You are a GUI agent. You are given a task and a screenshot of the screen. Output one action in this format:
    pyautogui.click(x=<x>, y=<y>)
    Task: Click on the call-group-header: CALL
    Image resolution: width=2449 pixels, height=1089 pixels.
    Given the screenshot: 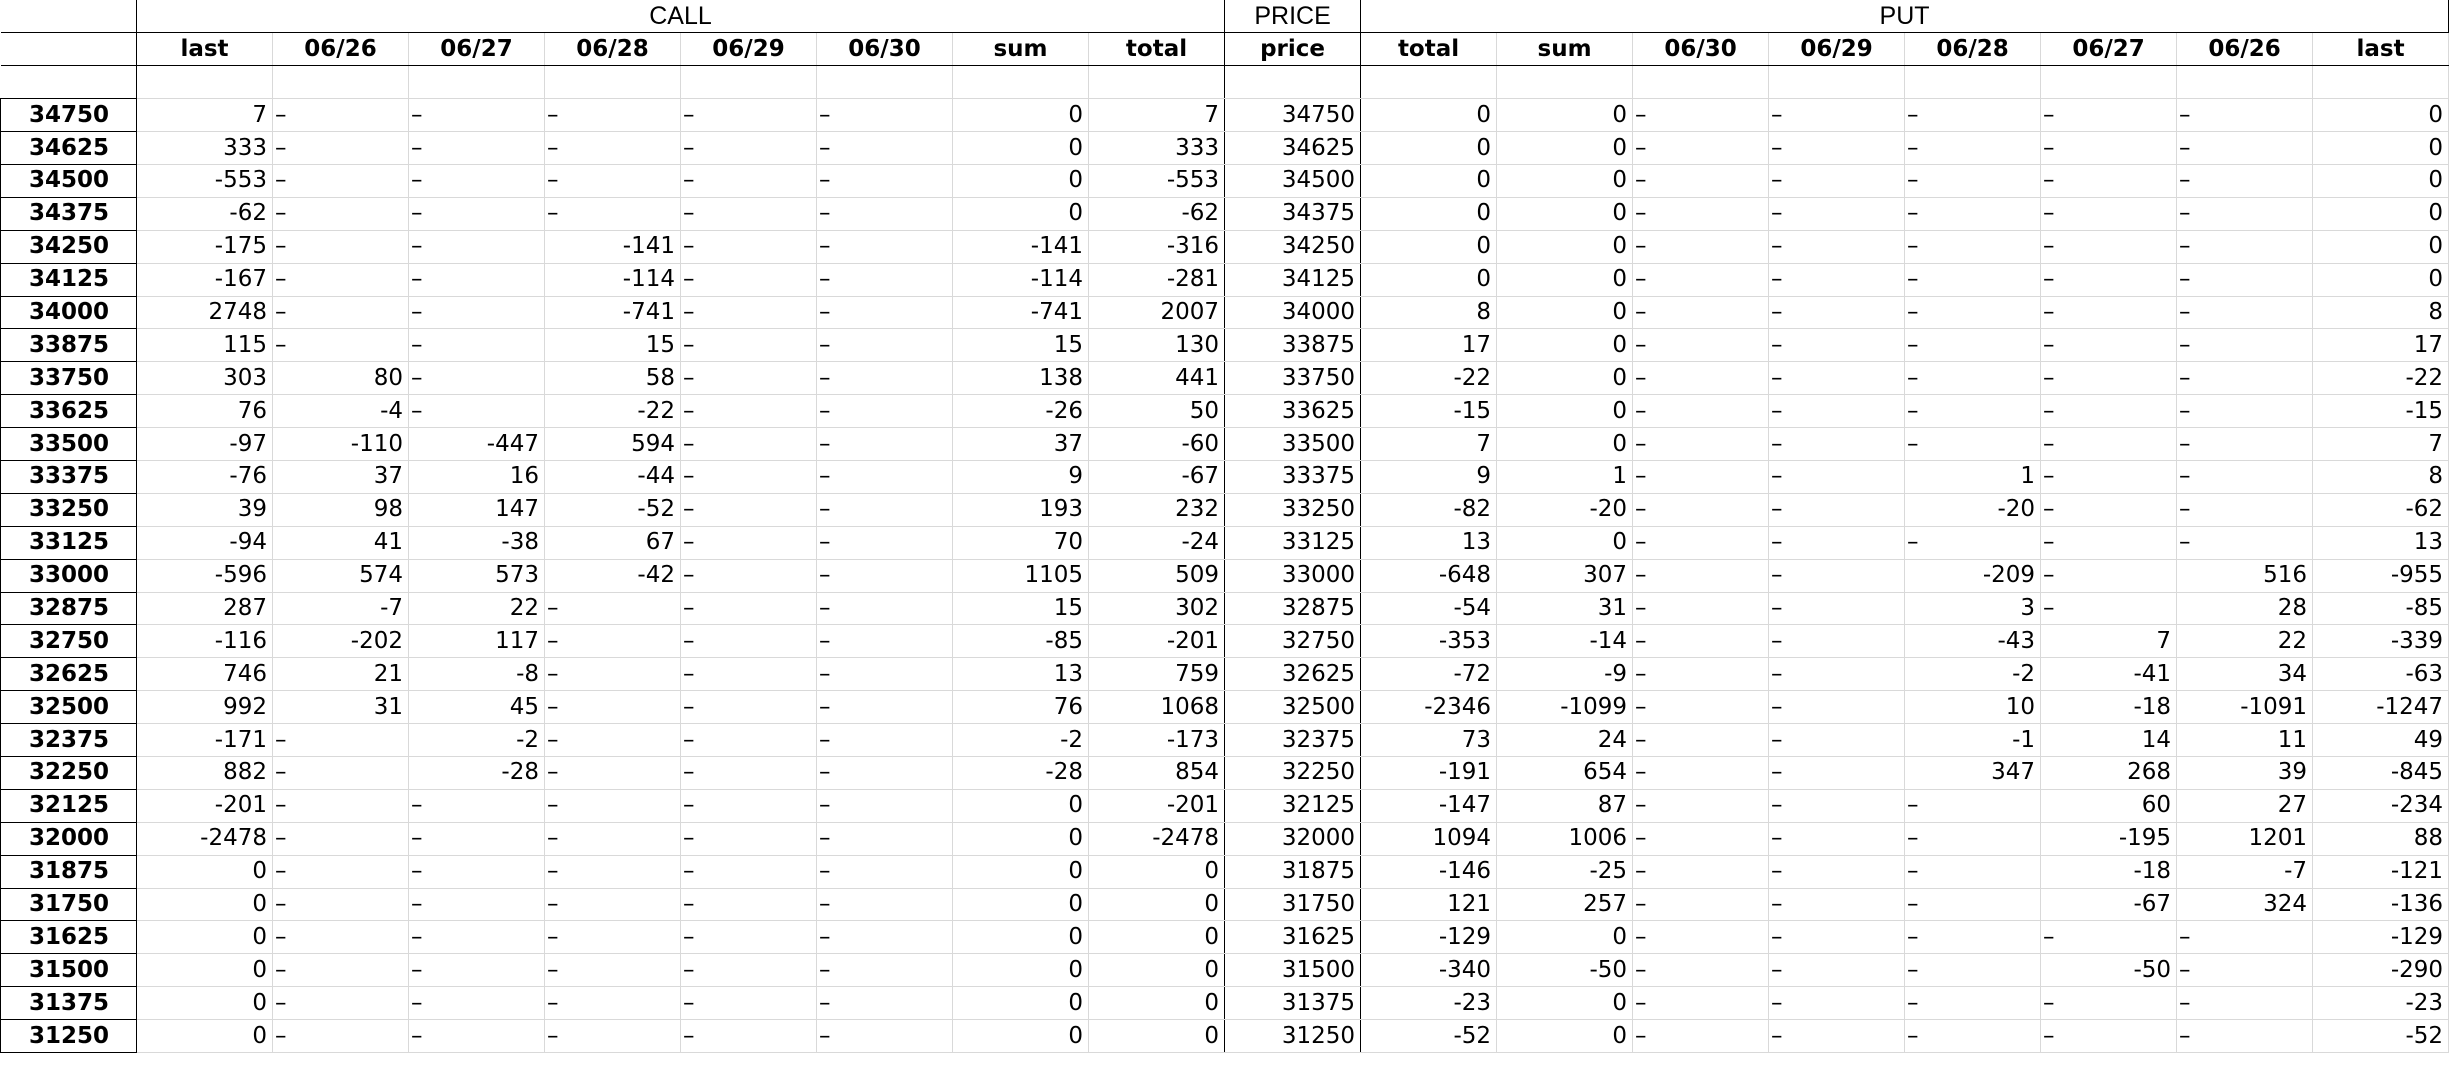 What is the action you would take?
    pyautogui.click(x=681, y=17)
    